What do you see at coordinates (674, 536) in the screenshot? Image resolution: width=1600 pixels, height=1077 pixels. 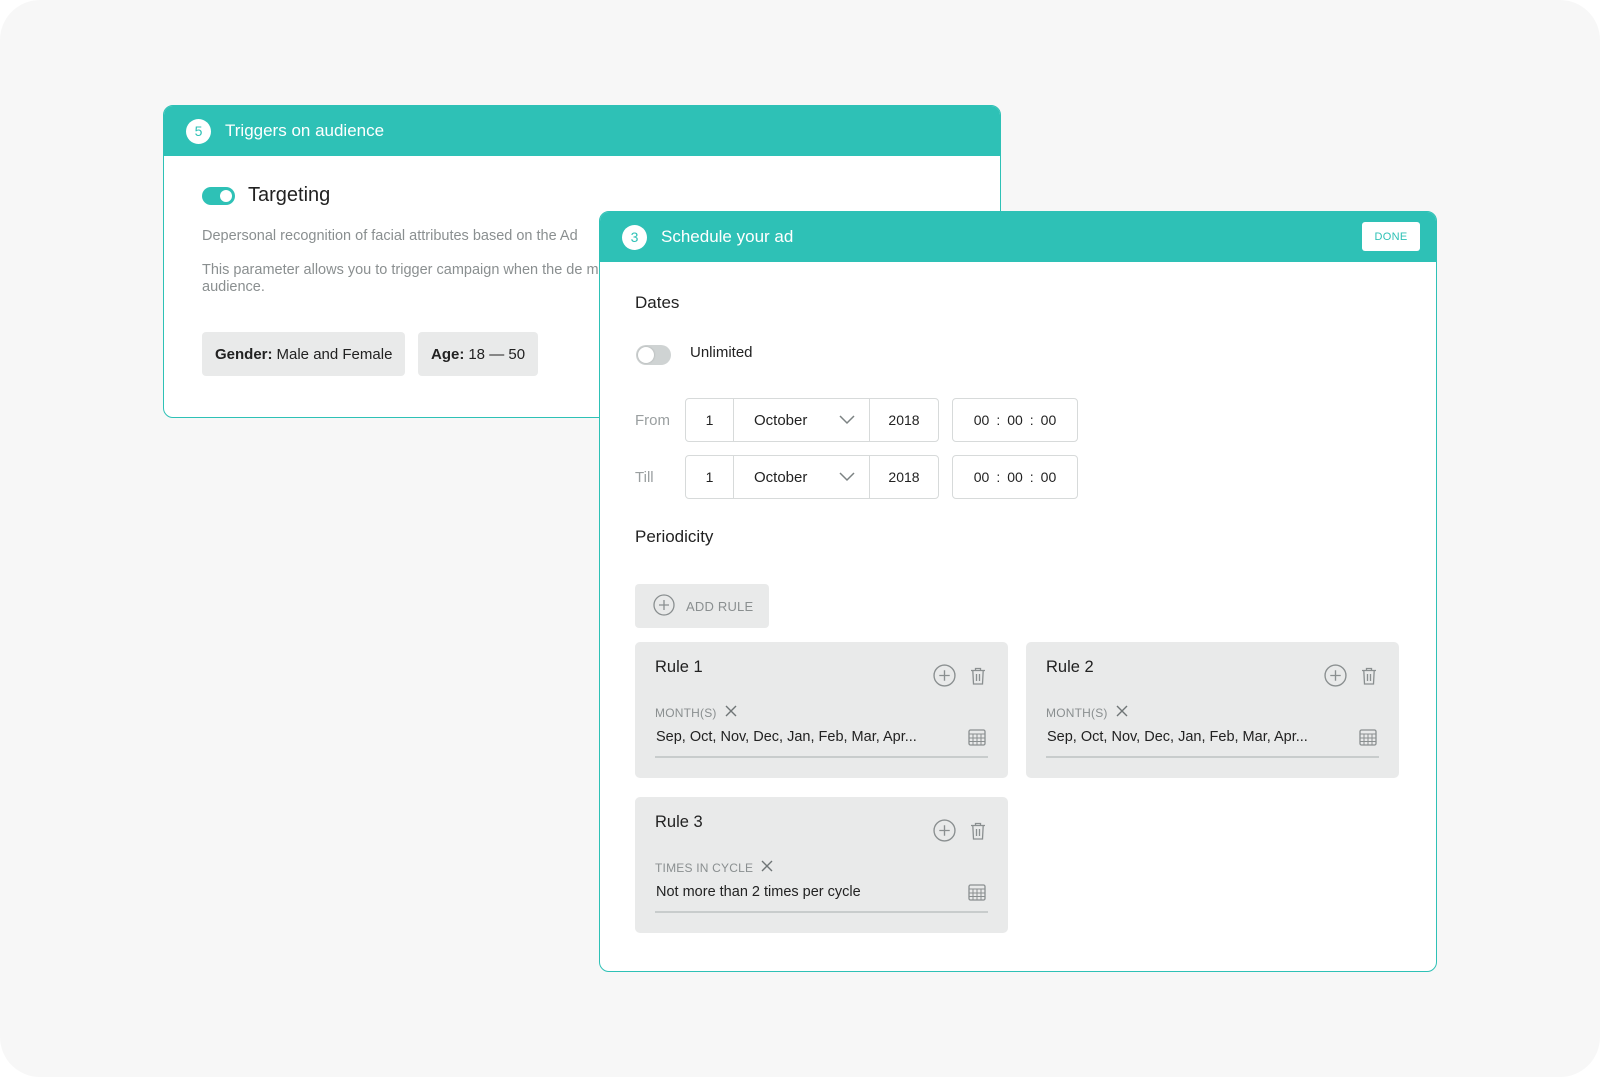 I see `periodicity-title: Periodicity` at bounding box center [674, 536].